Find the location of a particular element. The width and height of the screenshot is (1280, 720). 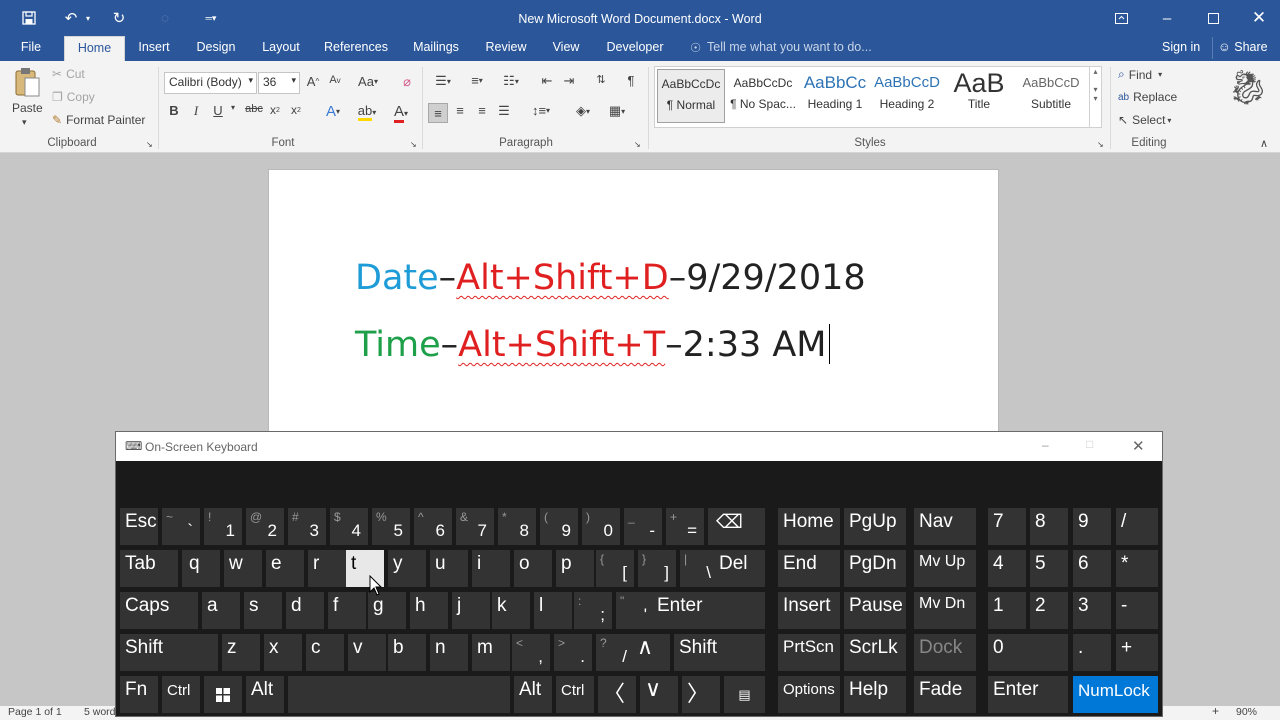

key-num3: 3 is located at coordinates (1092, 610).